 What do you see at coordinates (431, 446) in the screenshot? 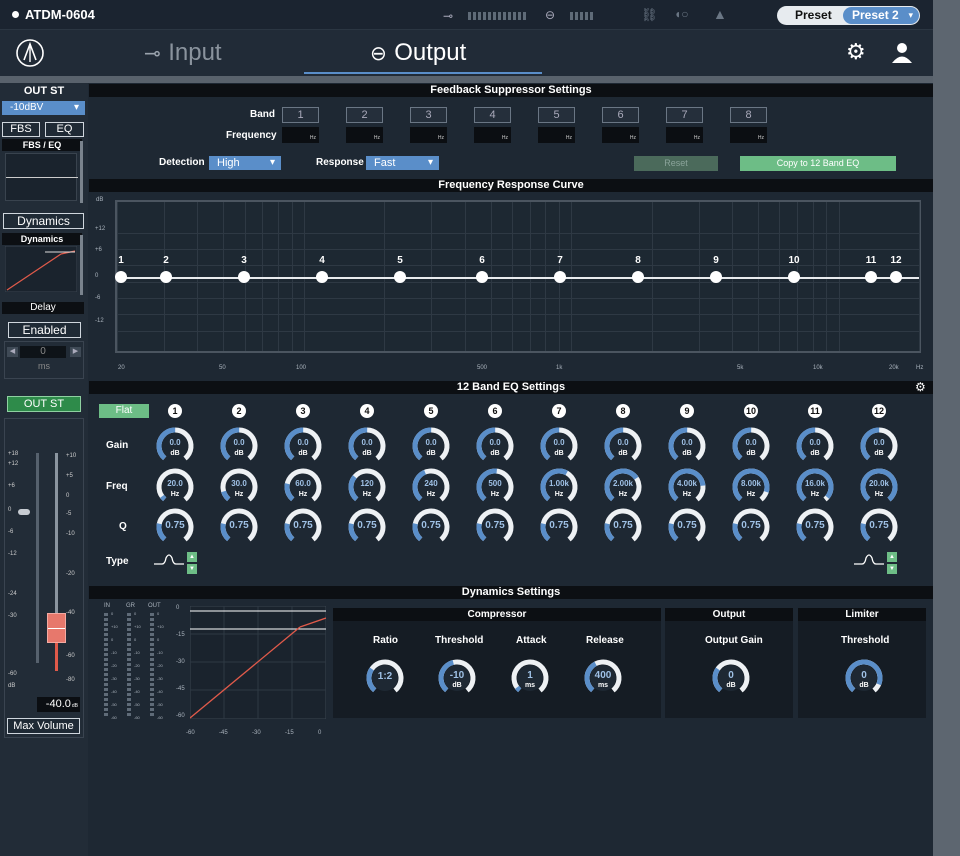
I see `eq-gain-knob-5: 0.0 dB` at bounding box center [431, 446].